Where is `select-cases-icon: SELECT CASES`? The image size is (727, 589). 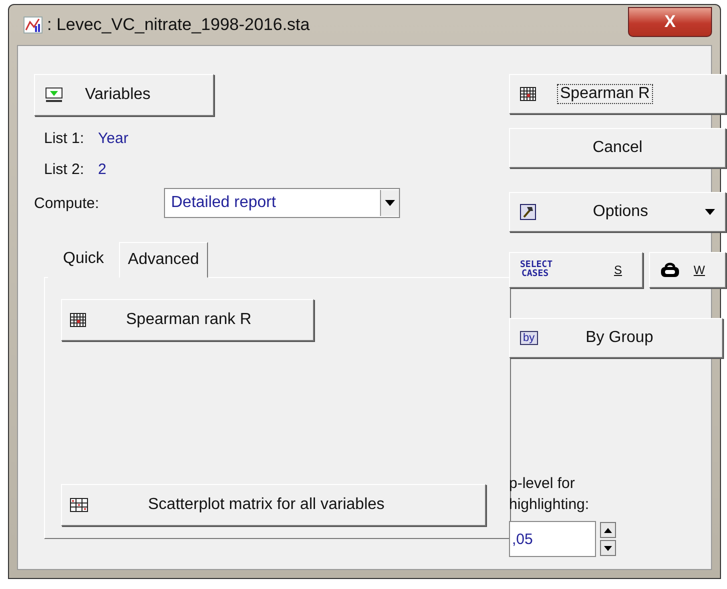
select-cases-icon: SELECT CASES is located at coordinates (535, 270).